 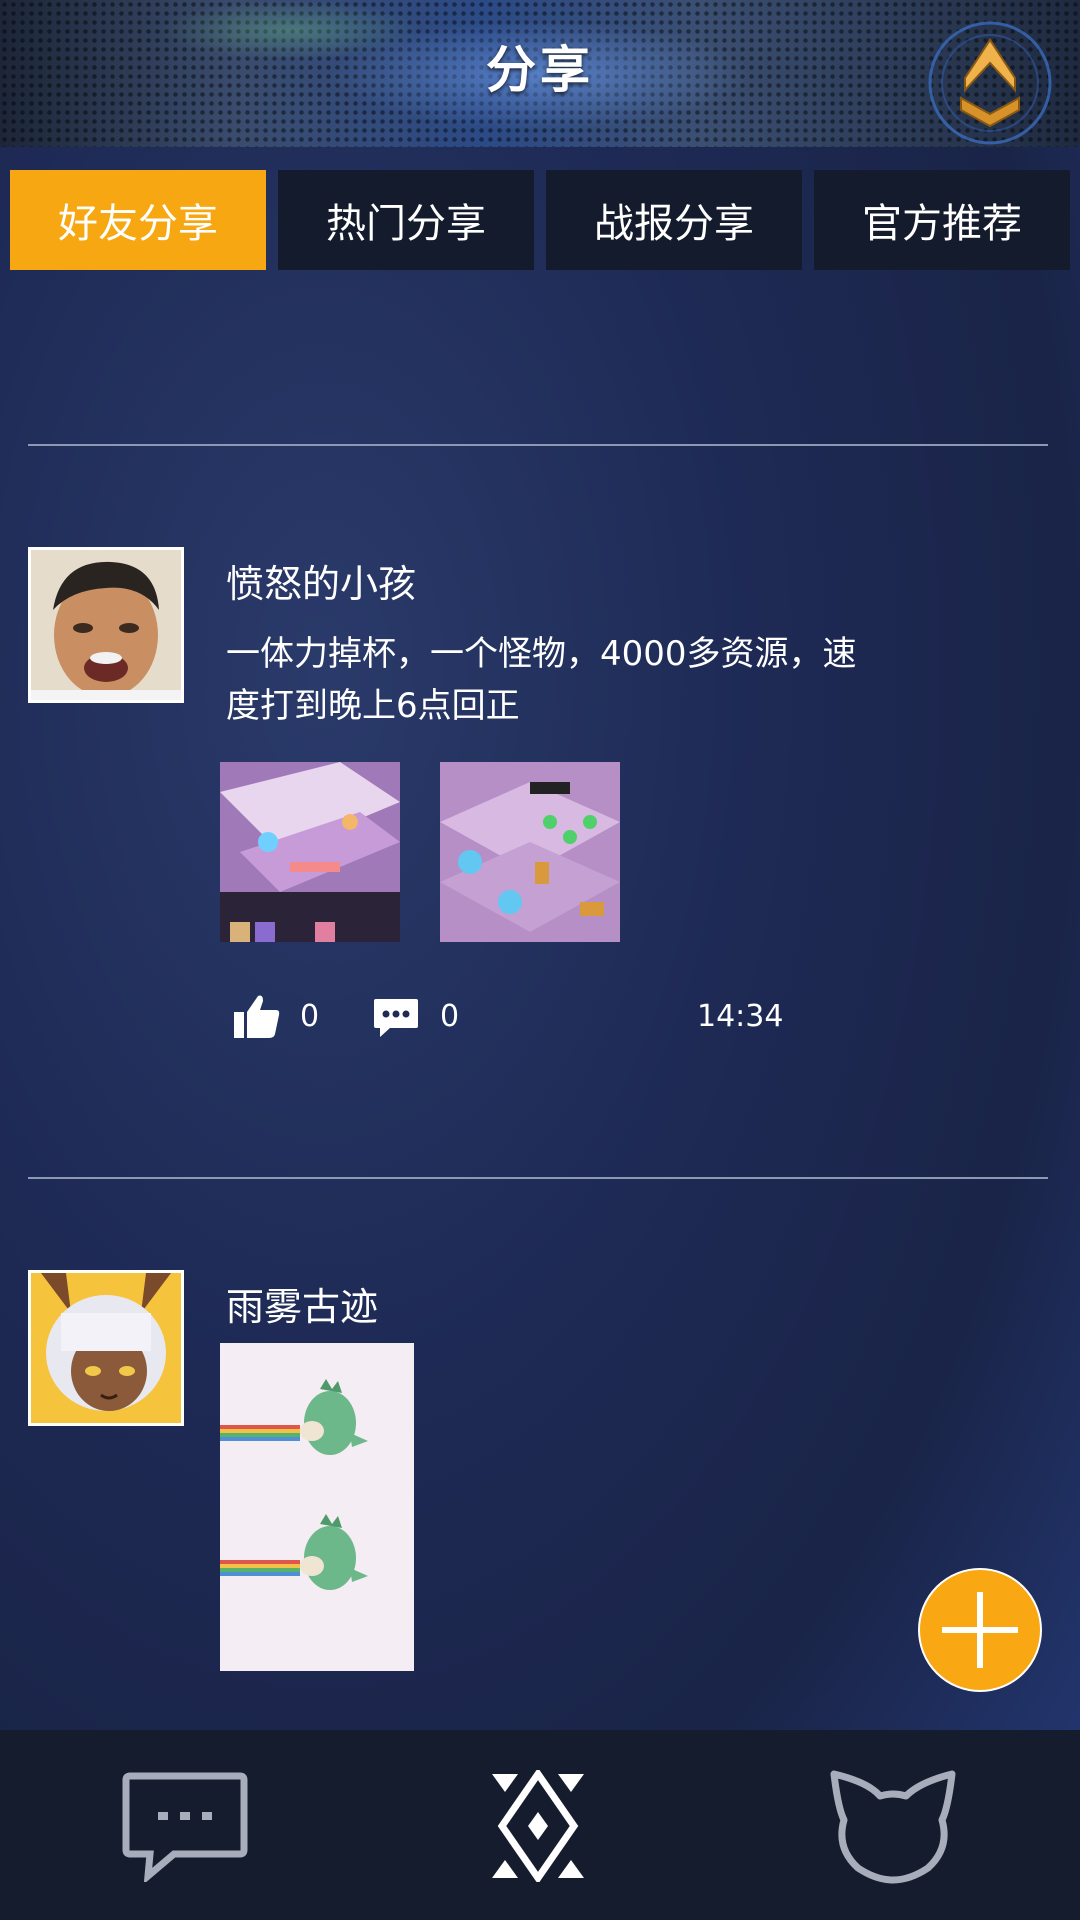 I want to click on plus-icon, so click(x=980, y=1630).